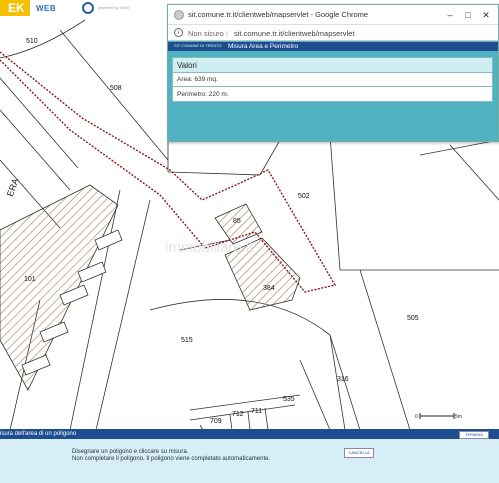 Image resolution: width=499 pixels, height=483 pixels. I want to click on parcel-label-515: 515, so click(187, 340).